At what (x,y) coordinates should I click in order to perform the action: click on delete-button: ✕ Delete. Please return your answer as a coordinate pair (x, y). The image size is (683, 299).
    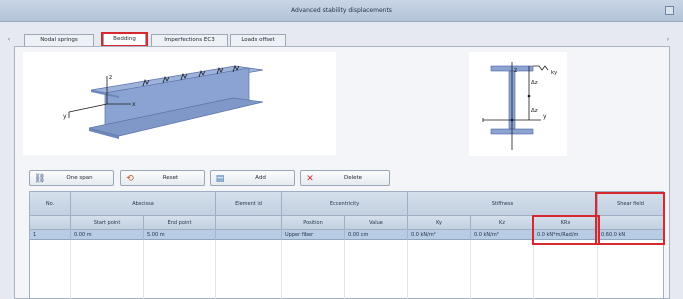
    Looking at the image, I should click on (345, 178).